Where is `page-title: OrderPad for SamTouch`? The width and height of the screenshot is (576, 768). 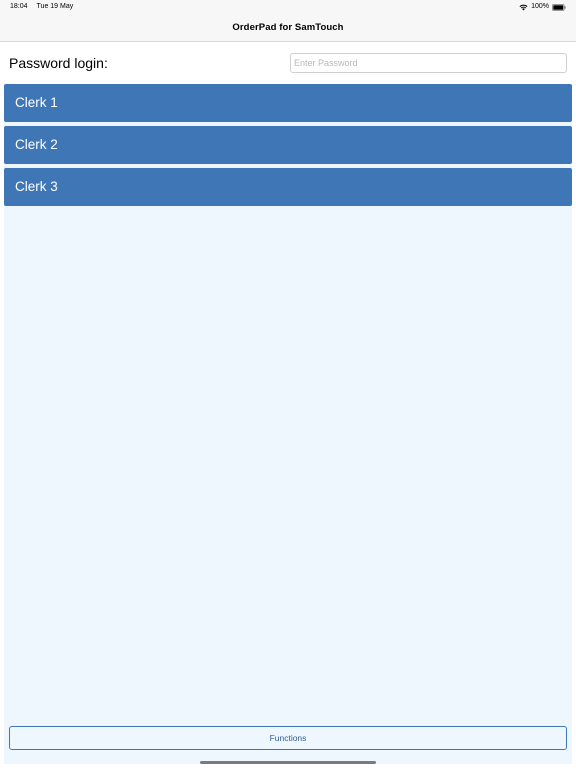
page-title: OrderPad for SamTouch is located at coordinates (288, 27).